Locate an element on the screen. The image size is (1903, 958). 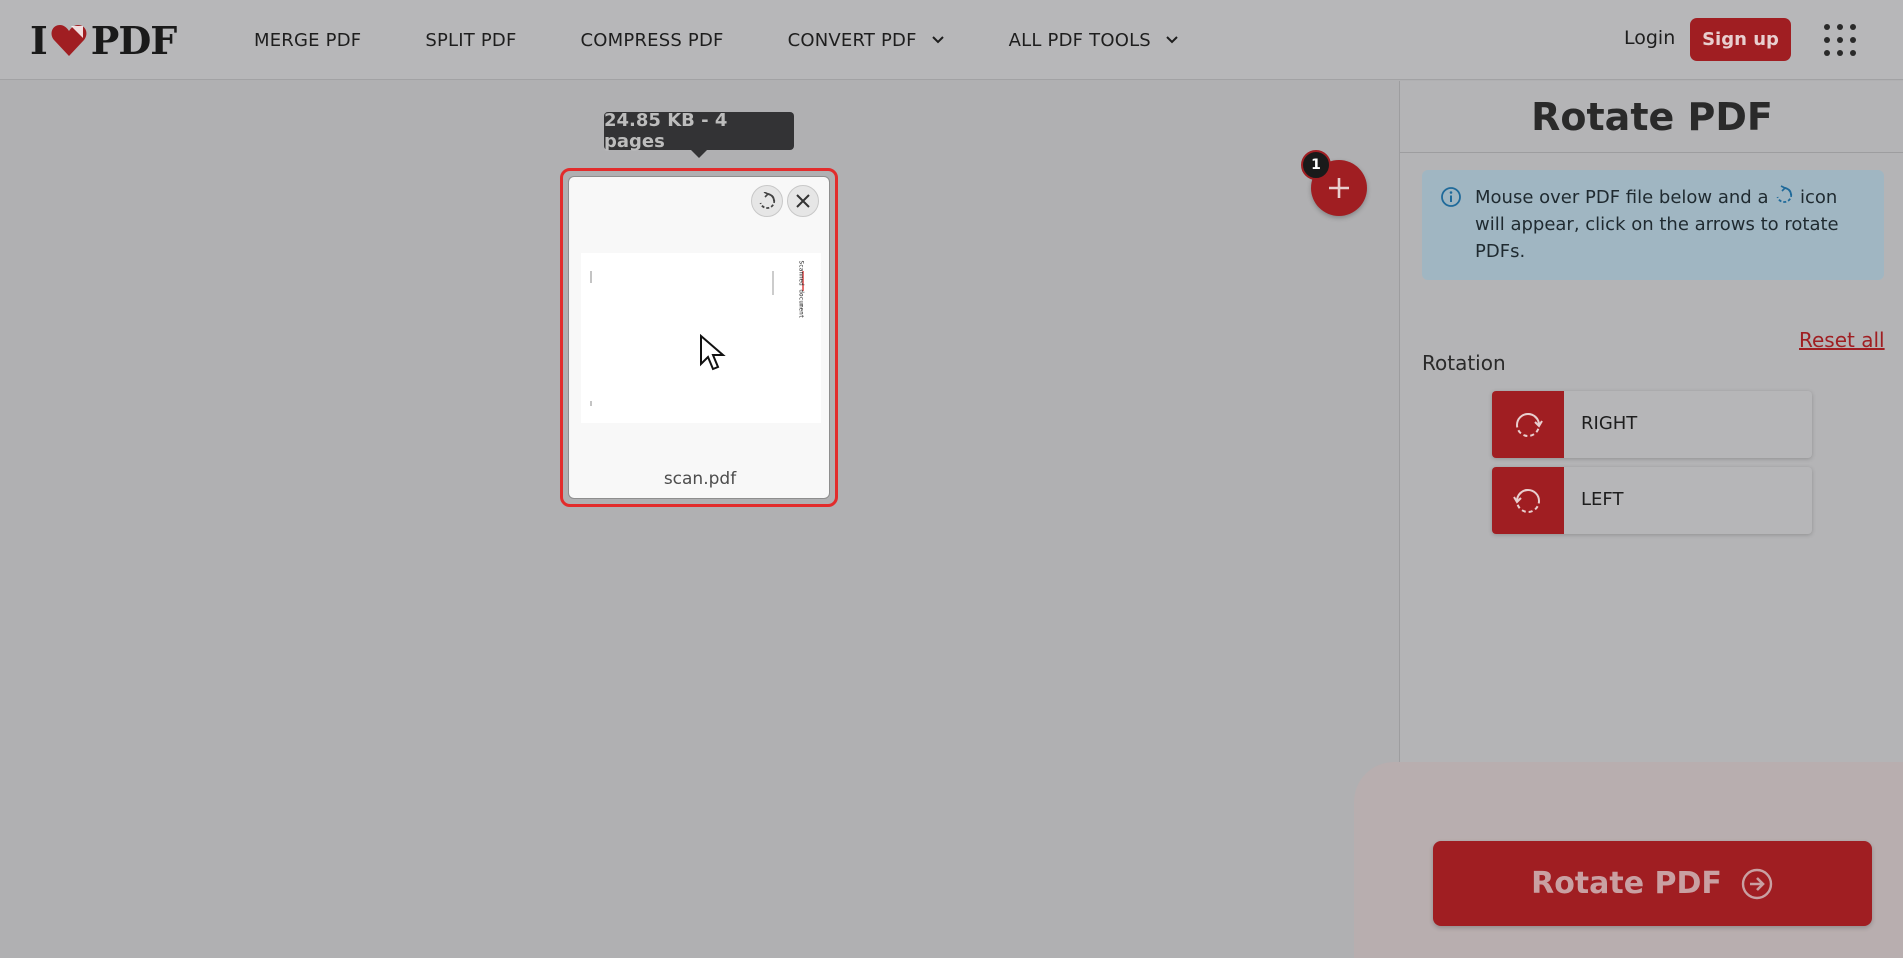
rotate-counterclockwise-icon is located at coordinates (1526, 500).